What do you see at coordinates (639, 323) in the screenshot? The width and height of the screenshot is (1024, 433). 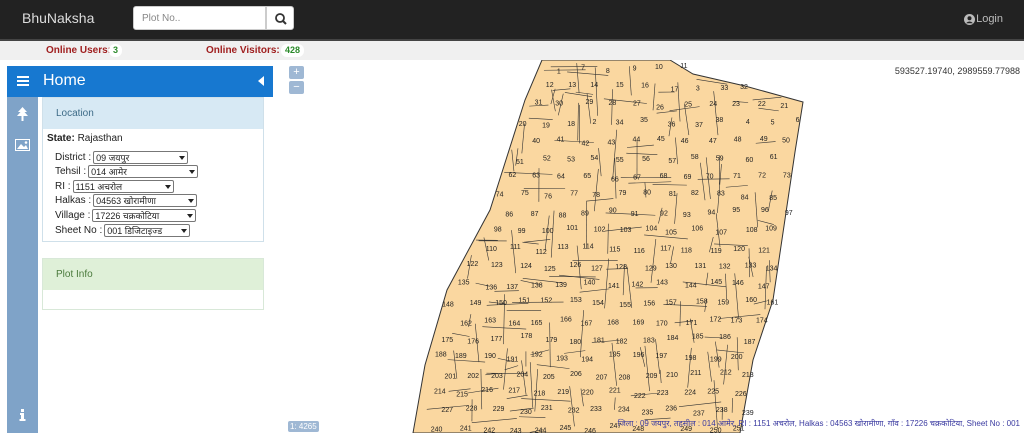 I see `plot-number-label: 169` at bounding box center [639, 323].